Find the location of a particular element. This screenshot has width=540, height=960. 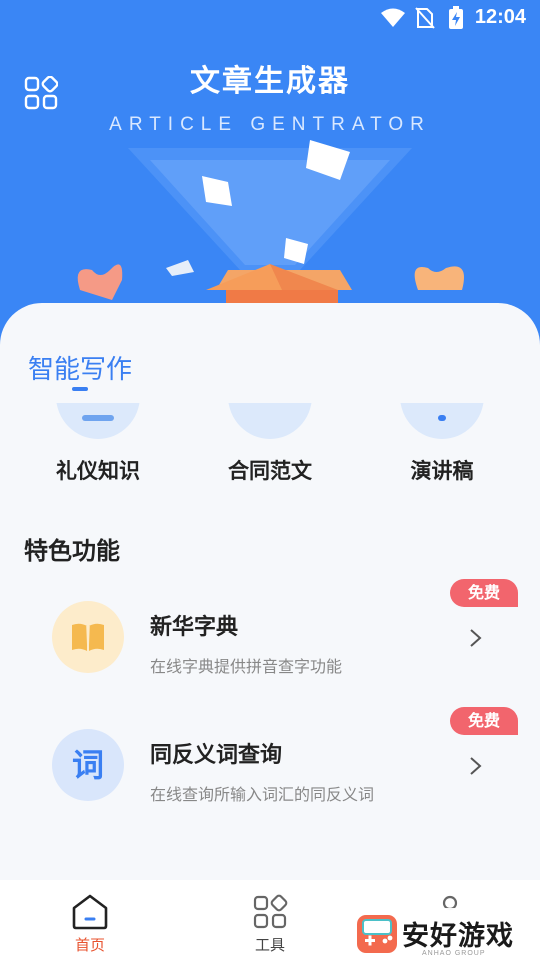

tools-grid-icon is located at coordinates (270, 911).